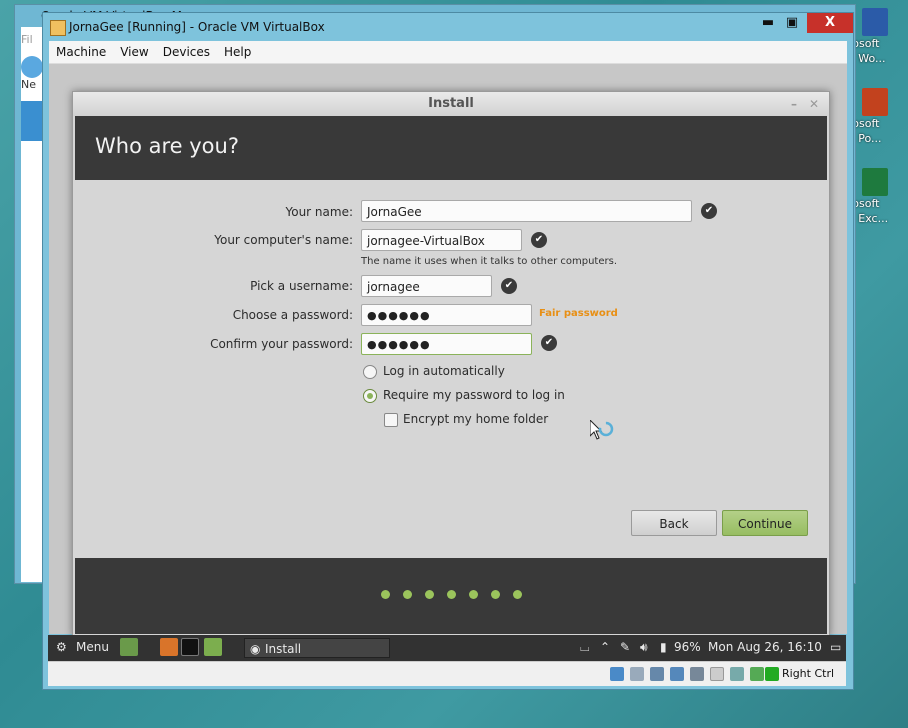 The height and width of the screenshot is (728, 908). I want to click on menu-machine: Machine, so click(81, 52).